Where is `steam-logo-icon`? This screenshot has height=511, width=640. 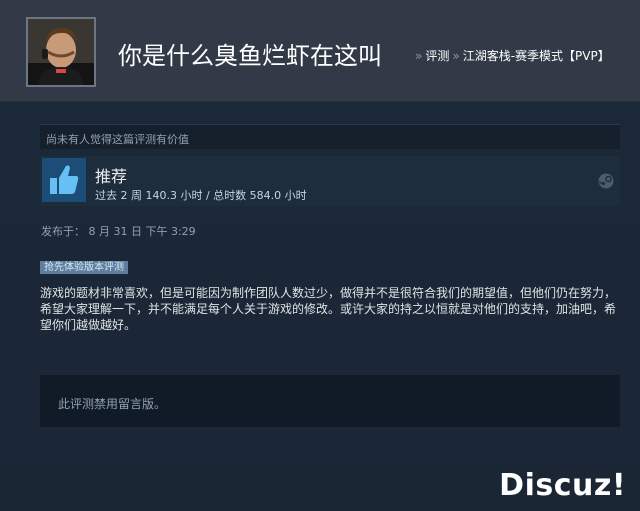 steam-logo-icon is located at coordinates (606, 181).